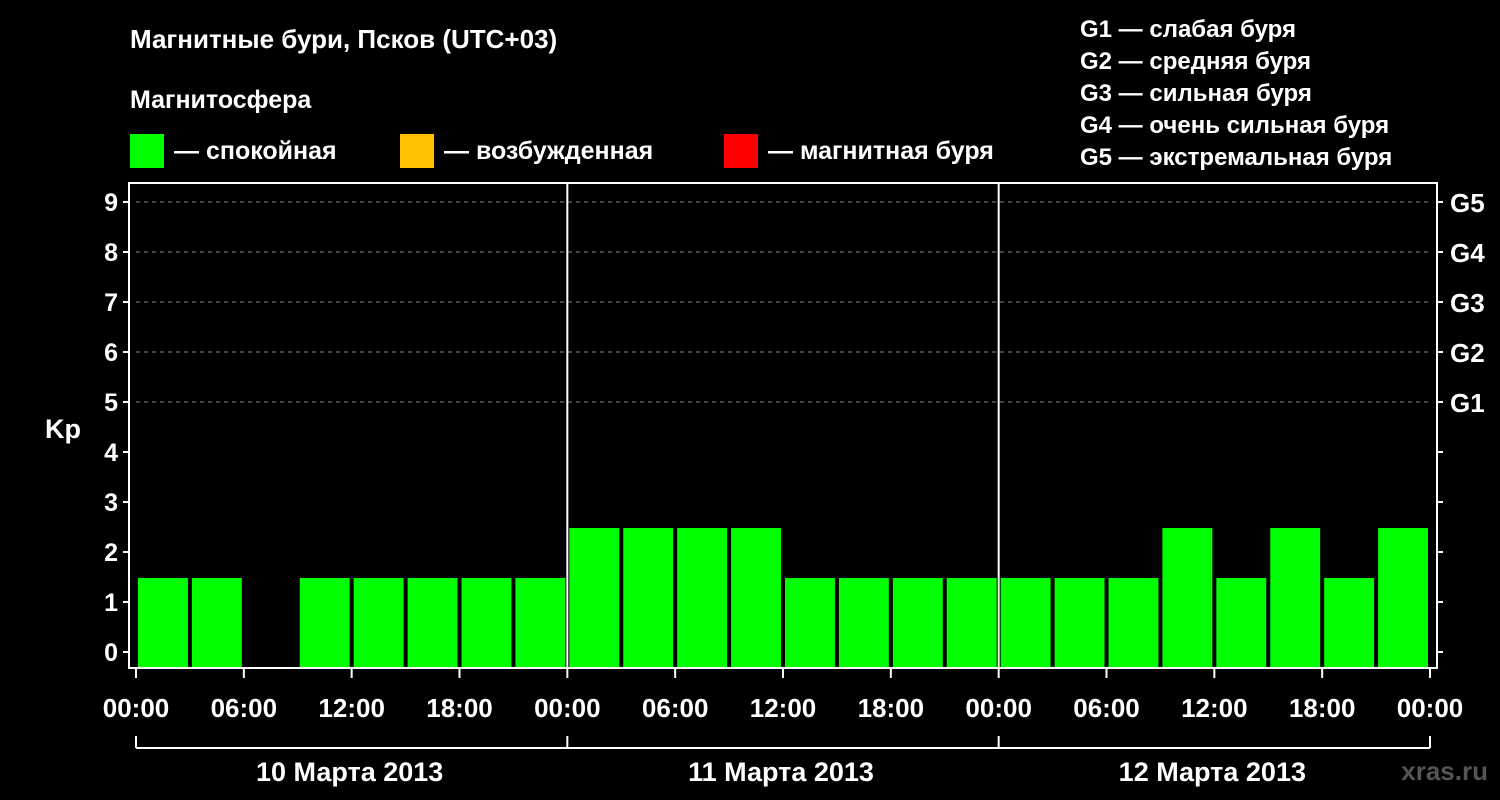 The width and height of the screenshot is (1500, 800). What do you see at coordinates (111, 553) in the screenshot?
I see `y-tick-label-2: 2` at bounding box center [111, 553].